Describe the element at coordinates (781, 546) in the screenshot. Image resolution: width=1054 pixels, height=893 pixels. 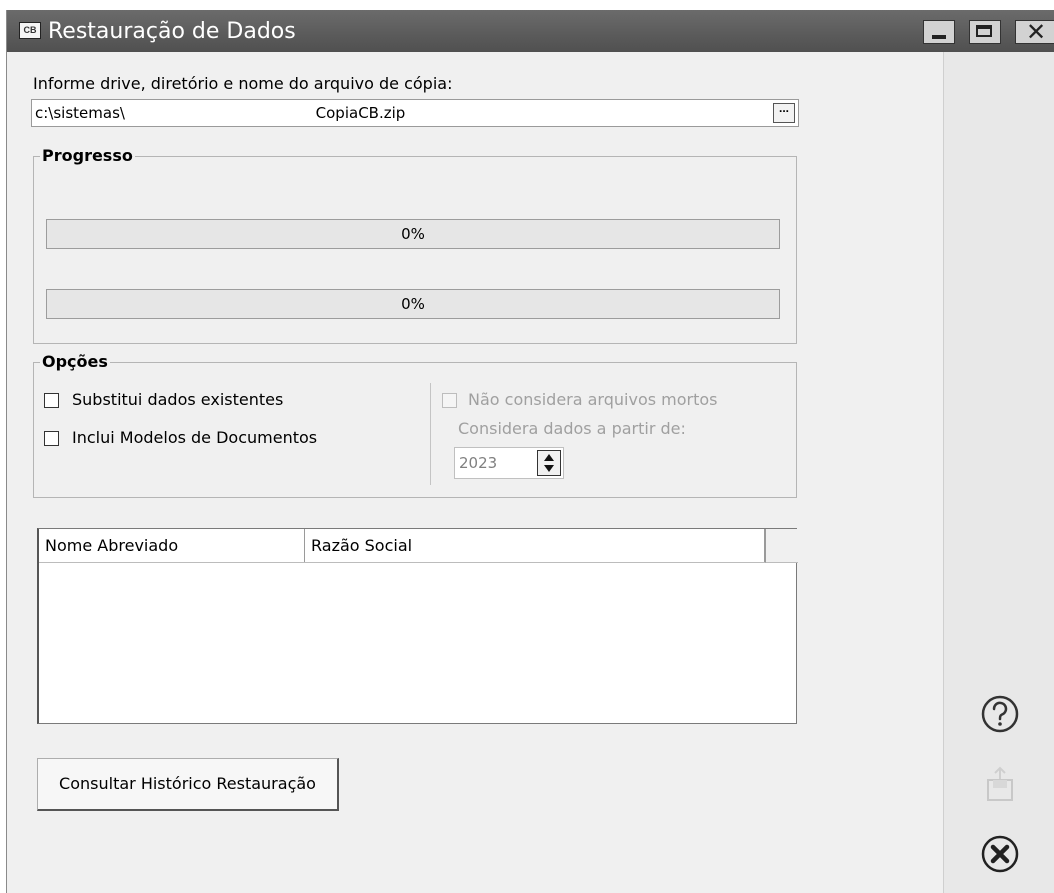
I see `table-header-filler` at that location.